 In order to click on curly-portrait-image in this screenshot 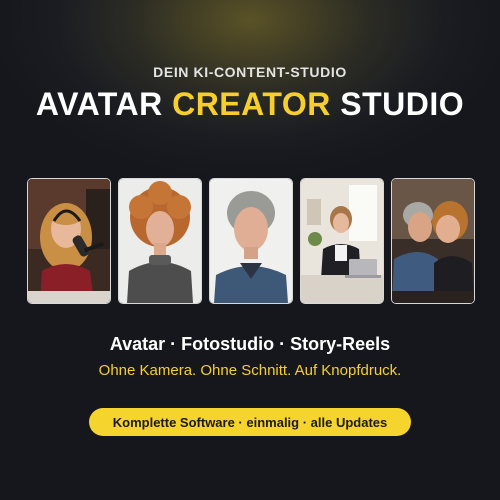, I will do `click(160, 241)`.